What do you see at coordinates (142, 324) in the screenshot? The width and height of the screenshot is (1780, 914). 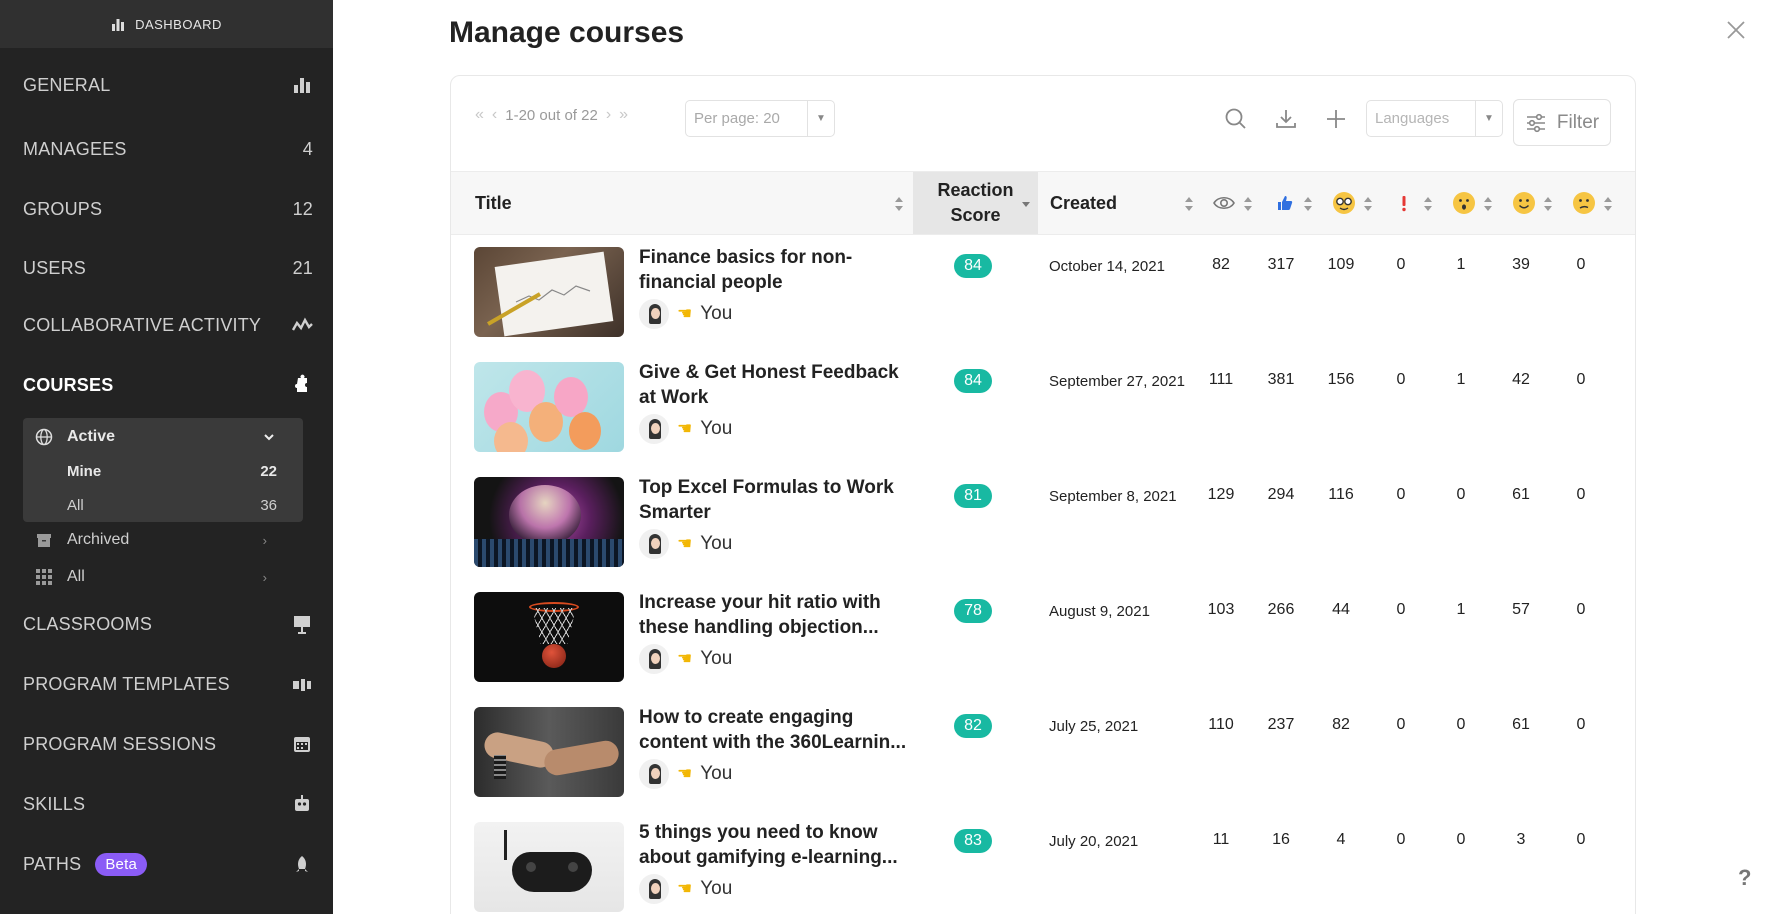 I see `sidebar-item-label: COLLABORATIVE ACTIVITY` at bounding box center [142, 324].